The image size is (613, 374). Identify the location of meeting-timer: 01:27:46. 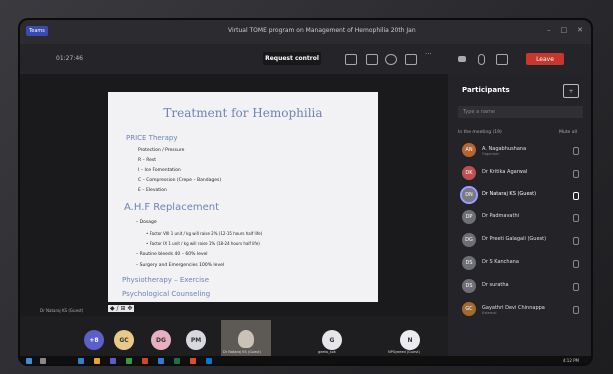
(69, 58).